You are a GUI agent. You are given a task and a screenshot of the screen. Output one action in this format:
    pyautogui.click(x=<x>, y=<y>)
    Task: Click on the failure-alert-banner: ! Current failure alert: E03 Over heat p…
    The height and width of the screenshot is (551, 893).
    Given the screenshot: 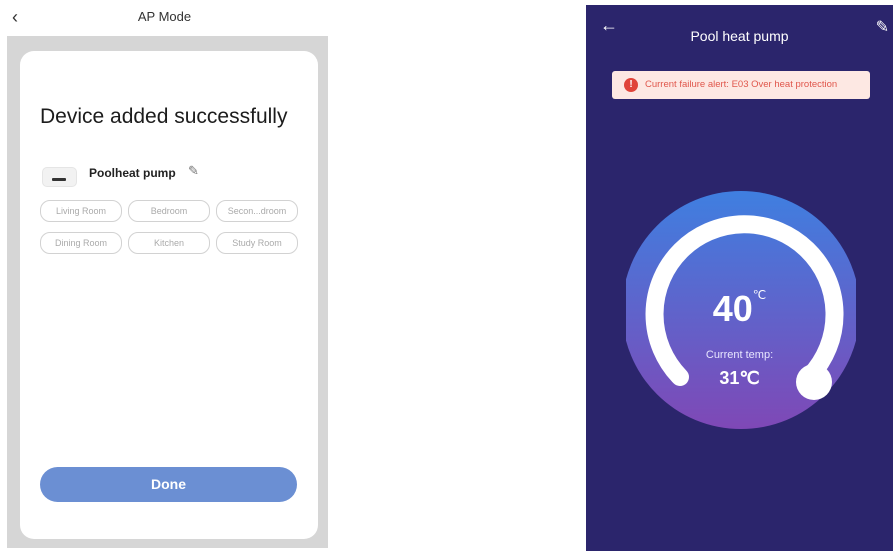 What is the action you would take?
    pyautogui.click(x=741, y=85)
    